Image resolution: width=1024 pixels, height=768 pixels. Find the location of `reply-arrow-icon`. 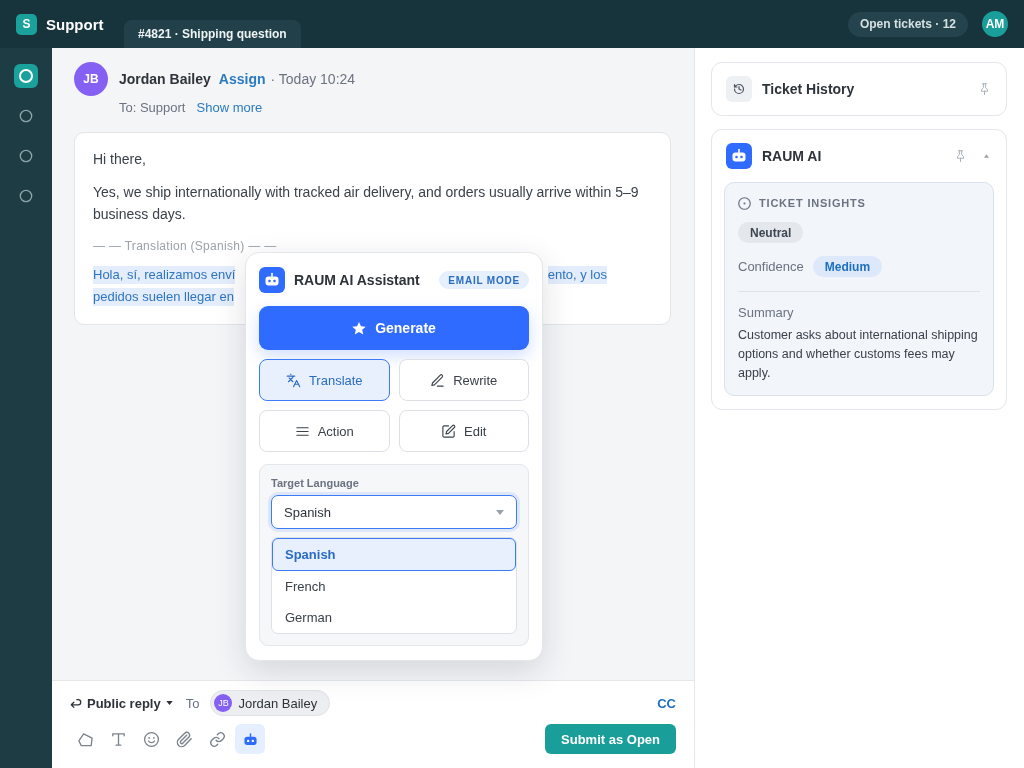

reply-arrow-icon is located at coordinates (76, 703).